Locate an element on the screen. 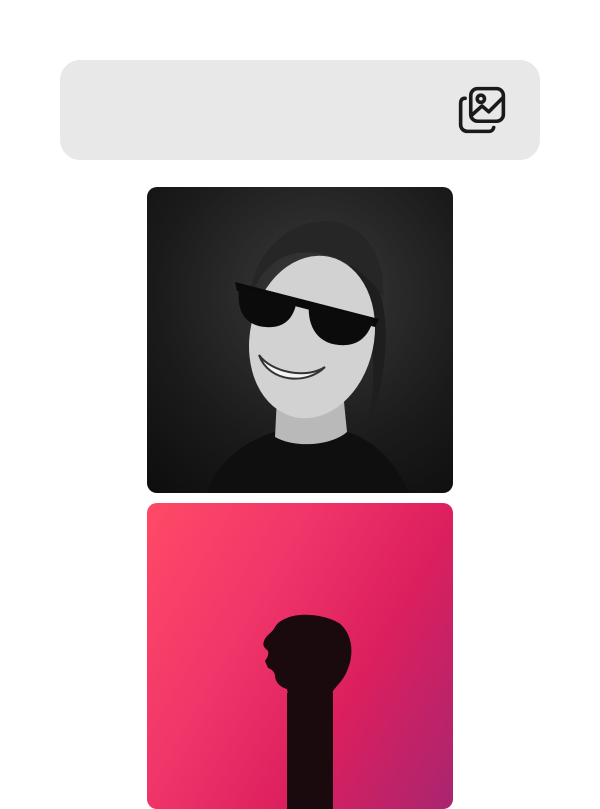 The height and width of the screenshot is (809, 600). silhouette-illustration is located at coordinates (307, 711).